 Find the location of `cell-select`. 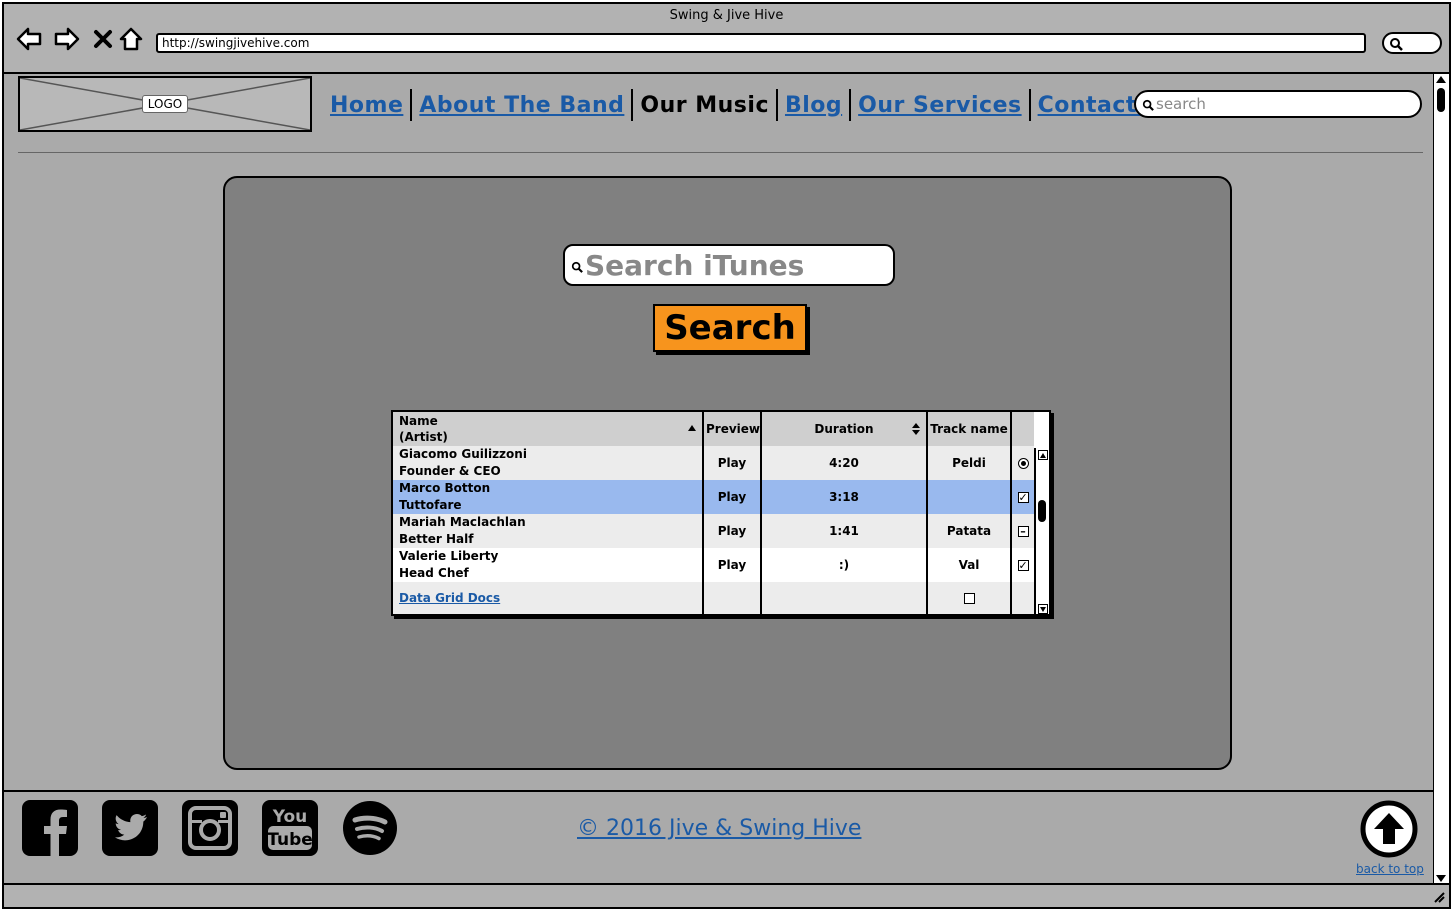

cell-select is located at coordinates (1022, 463).